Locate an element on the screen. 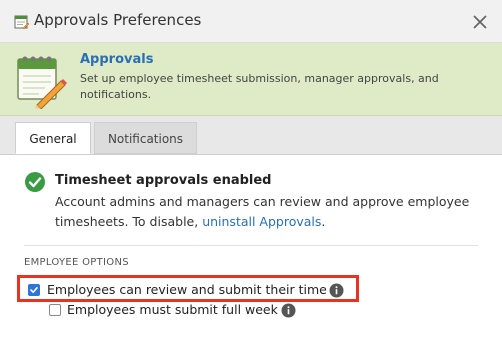 This screenshot has width=502, height=340. tab-notifications: Notifications is located at coordinates (145, 138).